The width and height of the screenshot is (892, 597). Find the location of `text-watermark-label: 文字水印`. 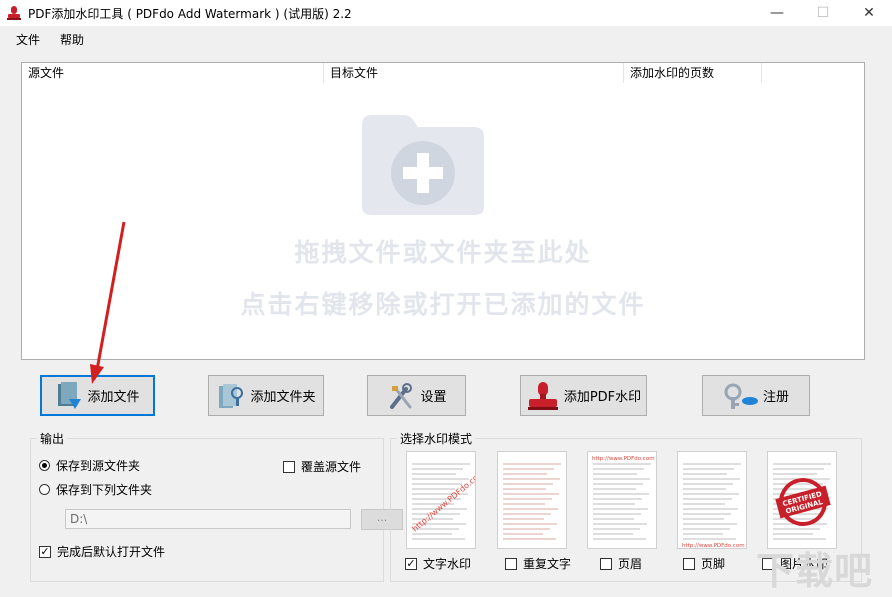

text-watermark-label: 文字水印 is located at coordinates (447, 564).